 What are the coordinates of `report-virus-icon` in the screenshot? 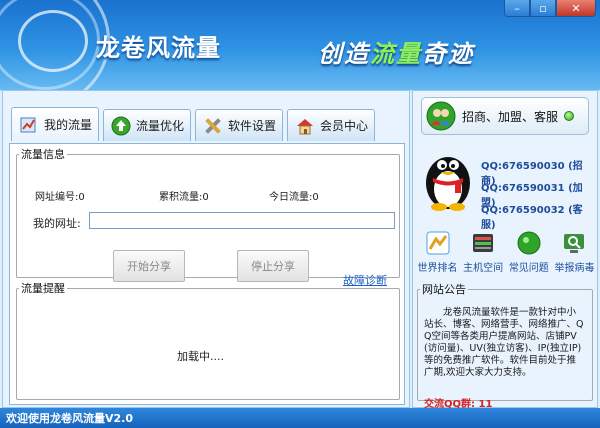 It's located at (574, 243).